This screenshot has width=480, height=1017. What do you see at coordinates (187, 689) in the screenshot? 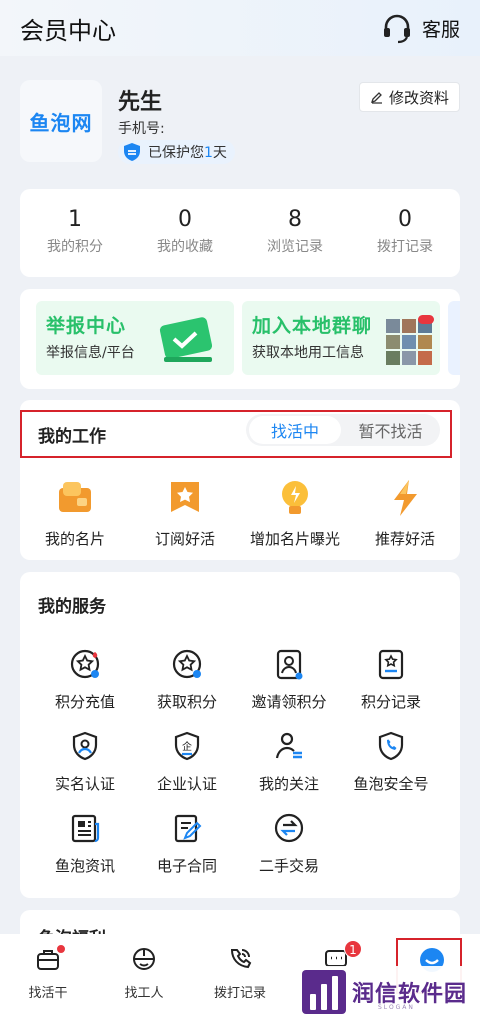
I see `earn-points-item: 获取积分` at bounding box center [187, 689].